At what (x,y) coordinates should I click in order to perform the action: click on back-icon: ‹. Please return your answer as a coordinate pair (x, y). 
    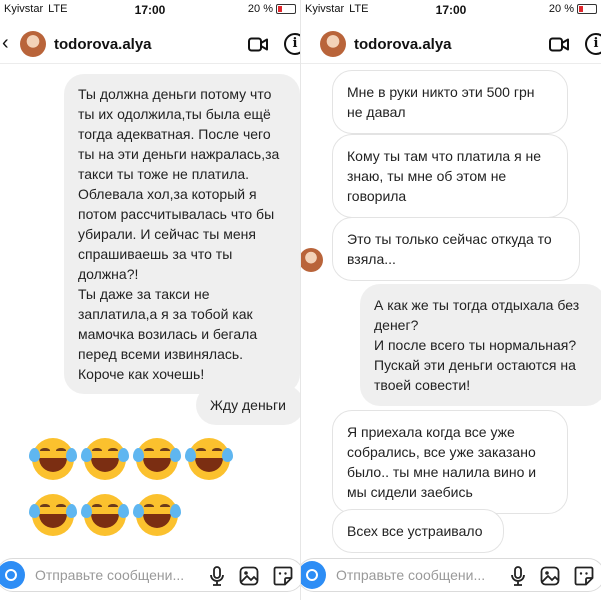
    Looking at the image, I should click on (5, 43).